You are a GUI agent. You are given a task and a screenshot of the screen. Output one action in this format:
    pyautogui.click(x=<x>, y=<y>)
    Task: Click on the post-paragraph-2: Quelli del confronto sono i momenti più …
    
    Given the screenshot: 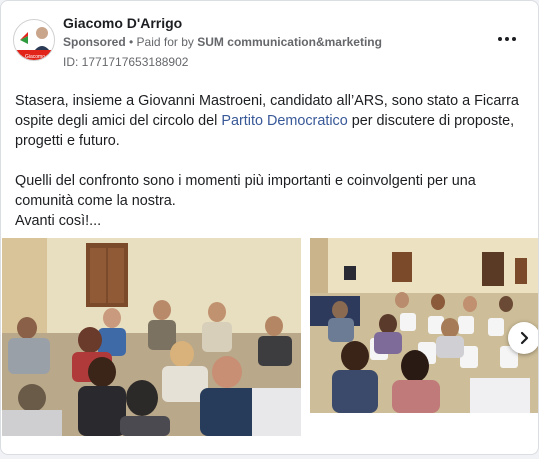 What is the action you would take?
    pyautogui.click(x=271, y=201)
    